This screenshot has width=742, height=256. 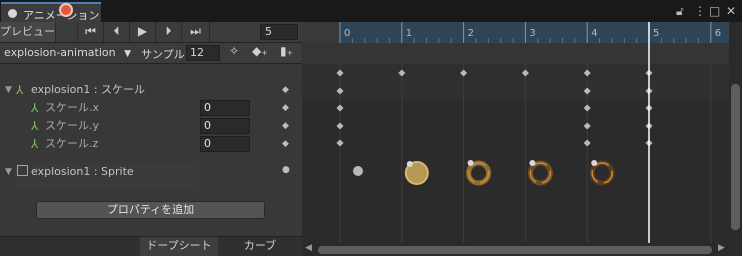 What do you see at coordinates (656, 33) in the screenshot?
I see `ruler-label: 5` at bounding box center [656, 33].